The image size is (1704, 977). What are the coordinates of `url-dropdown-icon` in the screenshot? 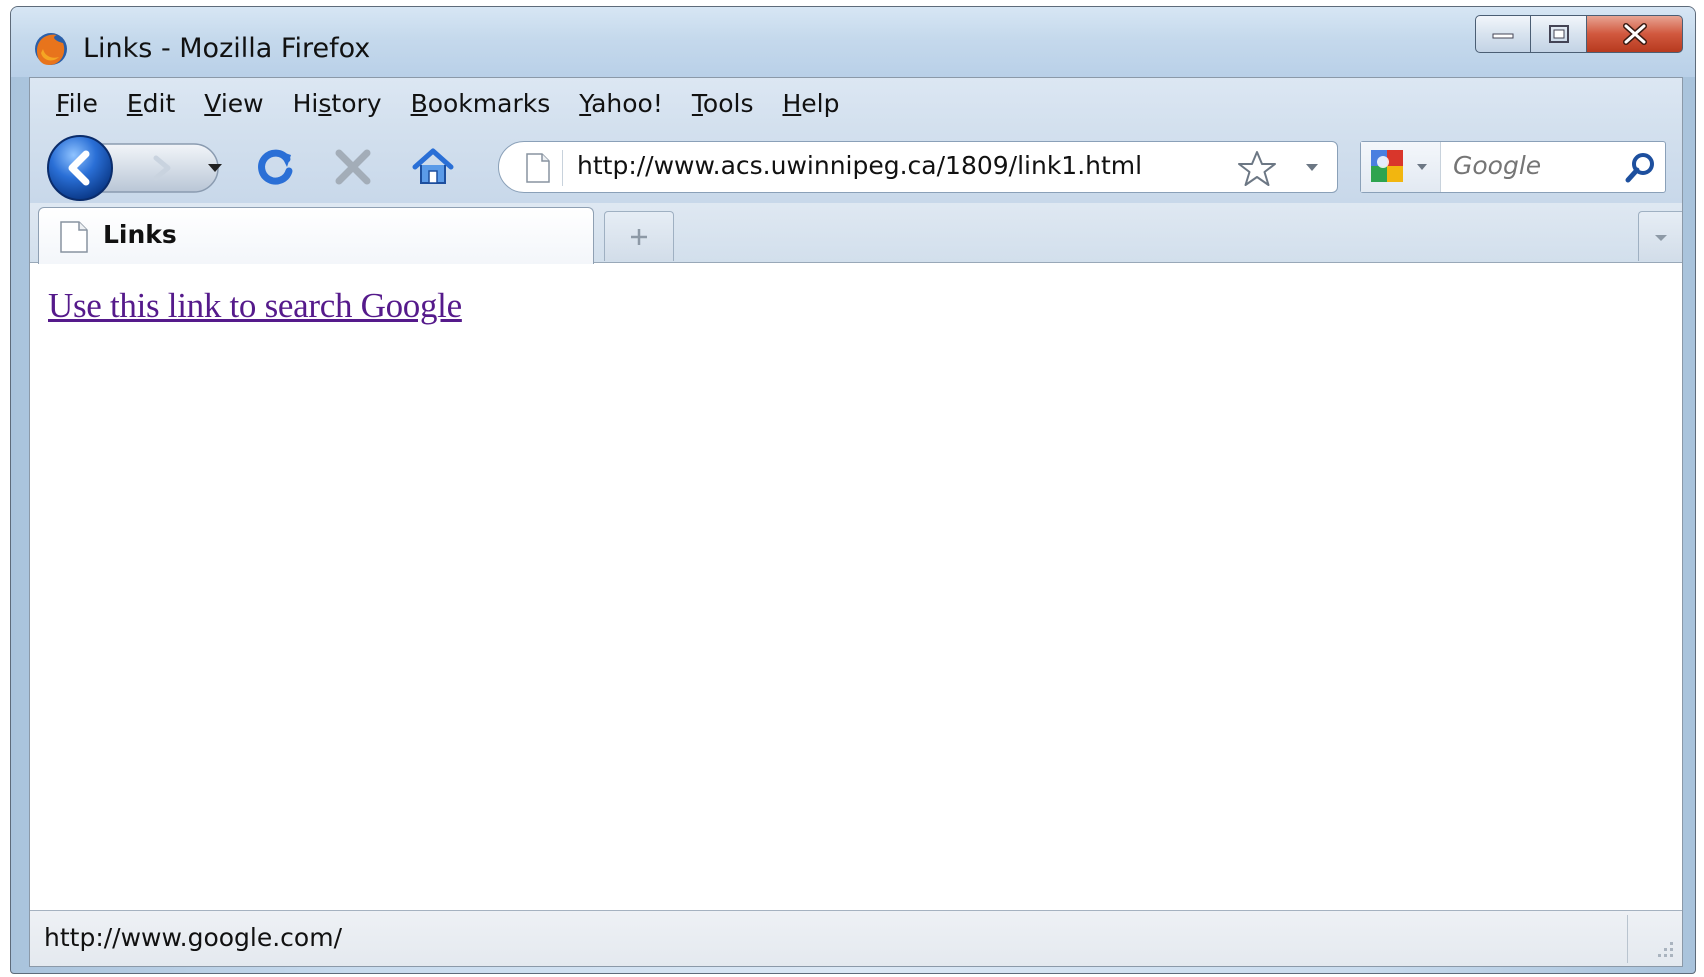 It's located at (1312, 167).